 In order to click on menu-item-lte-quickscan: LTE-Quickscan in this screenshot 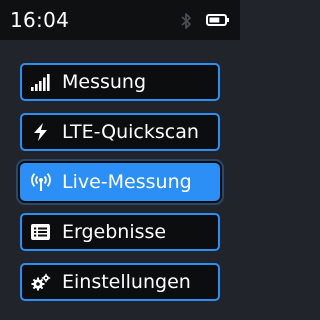, I will do `click(120, 132)`.